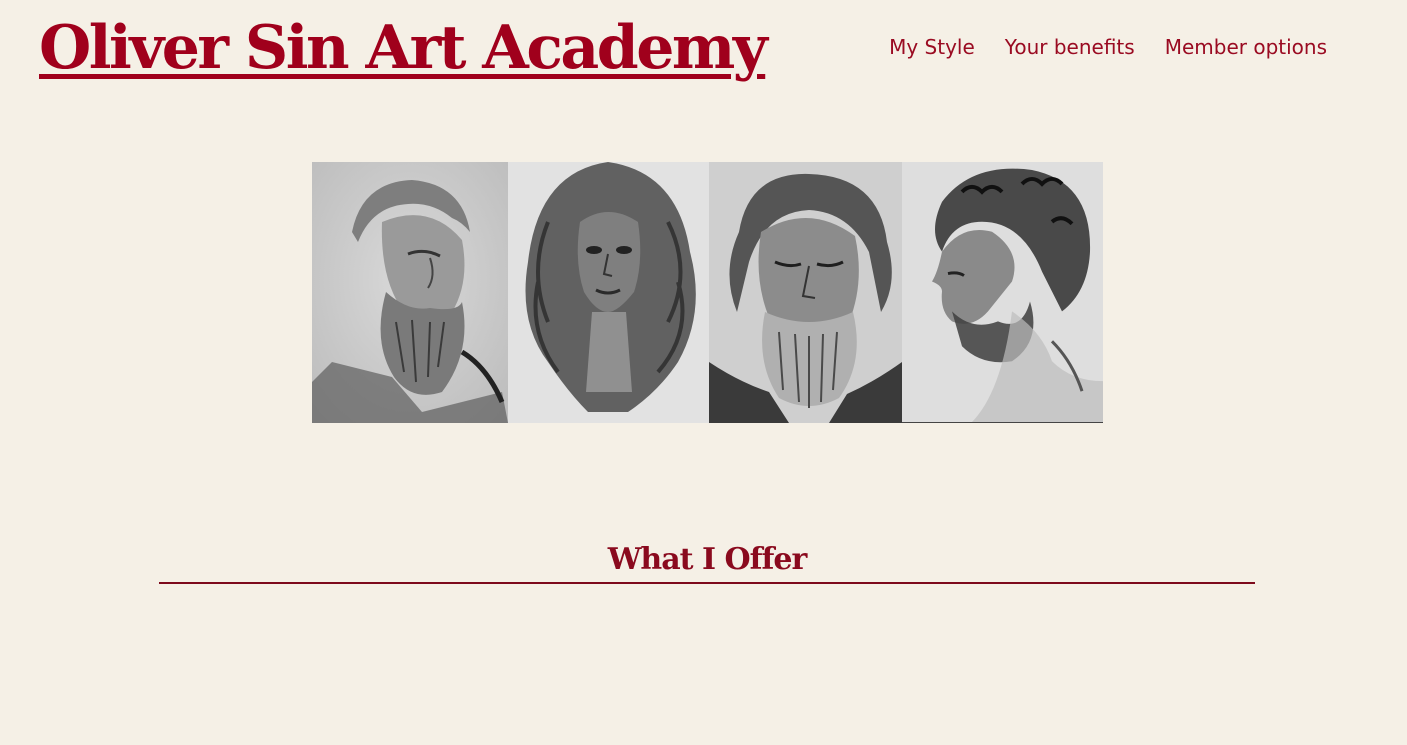 Image resolution: width=1407 pixels, height=745 pixels. What do you see at coordinates (410, 292) in the screenshot?
I see `bearded-old-man-portrait-drawing` at bounding box center [410, 292].